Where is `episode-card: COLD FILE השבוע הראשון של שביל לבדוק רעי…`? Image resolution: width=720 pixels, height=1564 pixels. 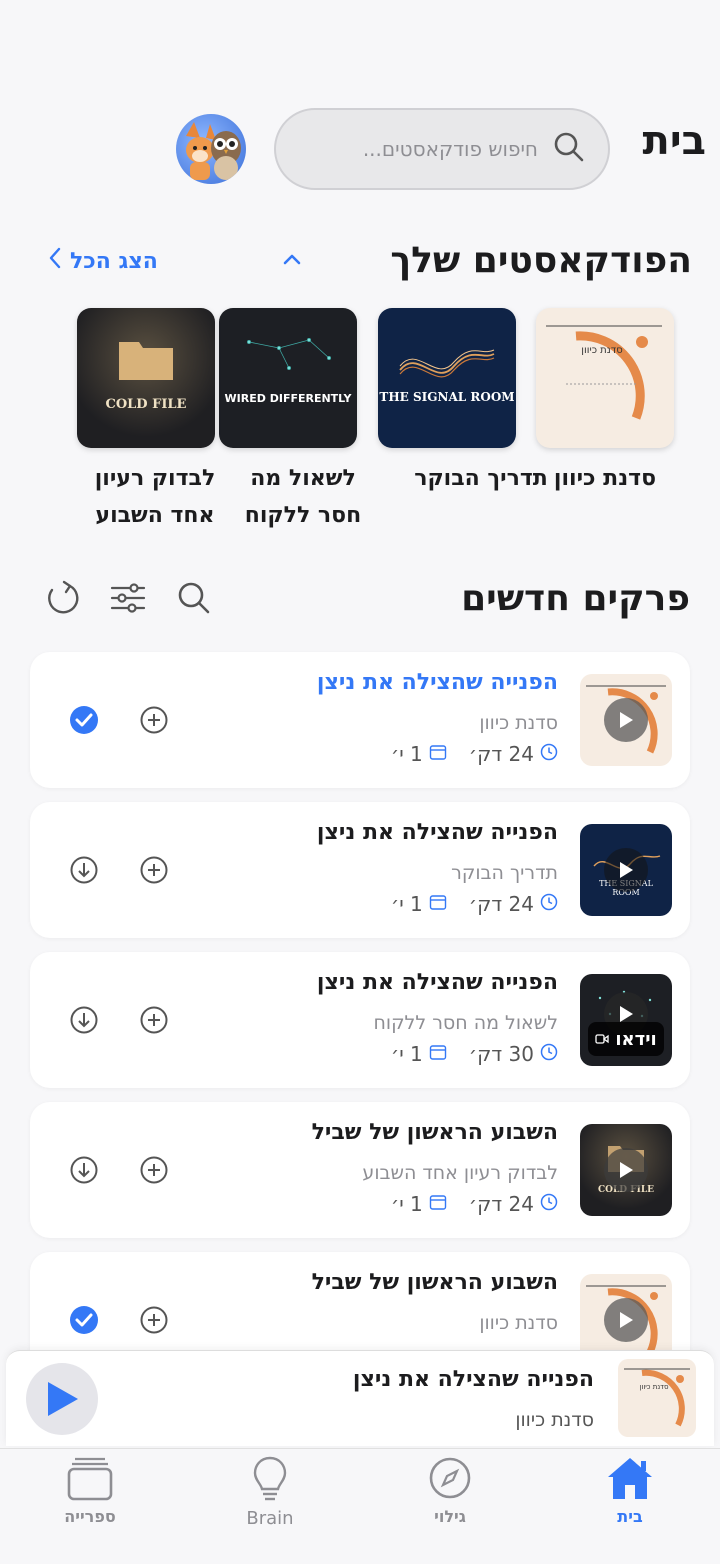 episode-card: COLD FILE השבוע הראשון של שביל לבדוק רעי… is located at coordinates (360, 1170).